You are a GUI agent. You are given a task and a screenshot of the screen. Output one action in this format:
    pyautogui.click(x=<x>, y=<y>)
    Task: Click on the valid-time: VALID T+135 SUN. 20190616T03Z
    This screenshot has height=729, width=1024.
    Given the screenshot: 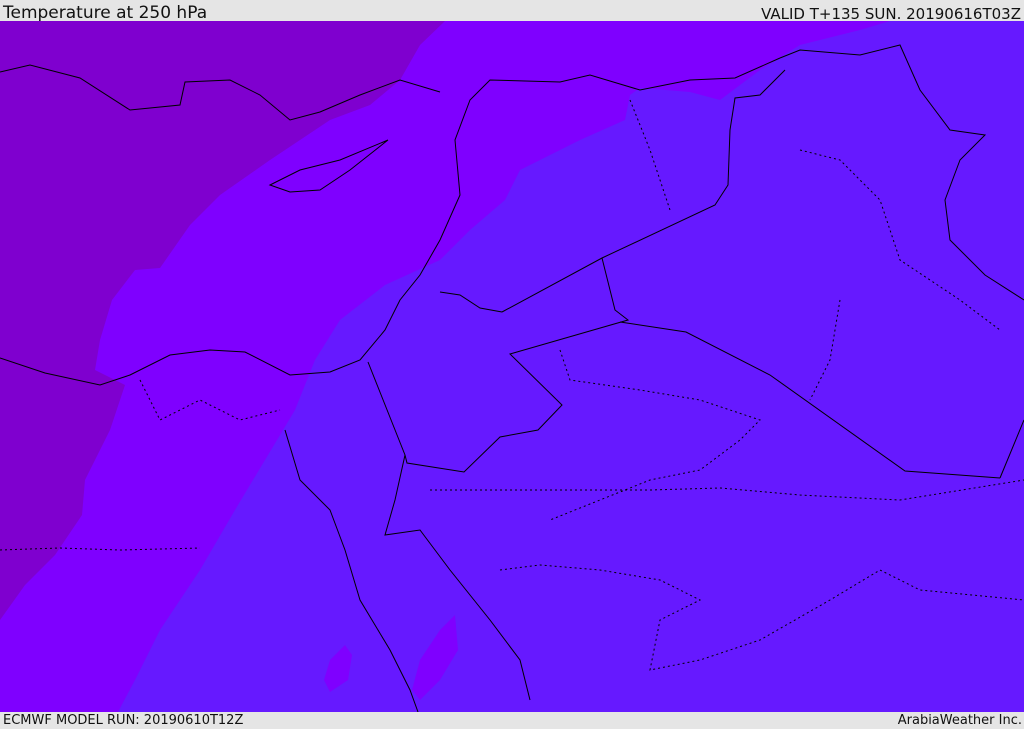 What is the action you would take?
    pyautogui.click(x=891, y=14)
    